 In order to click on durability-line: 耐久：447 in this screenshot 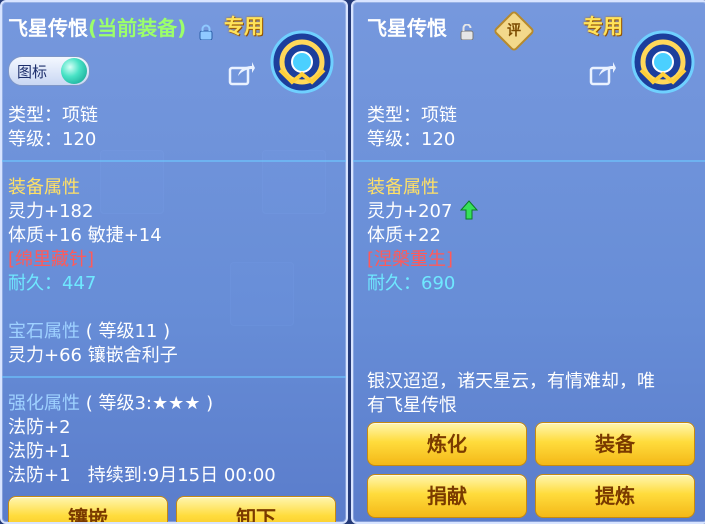, I will do `click(52, 284)`.